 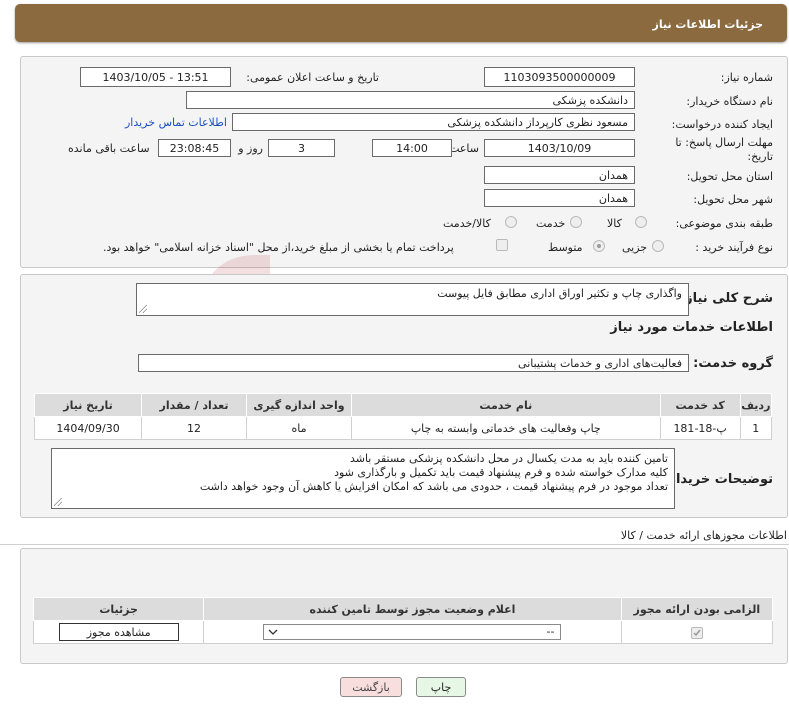 I want to click on need-number-label: شماره نیاز:, so click(x=746, y=77).